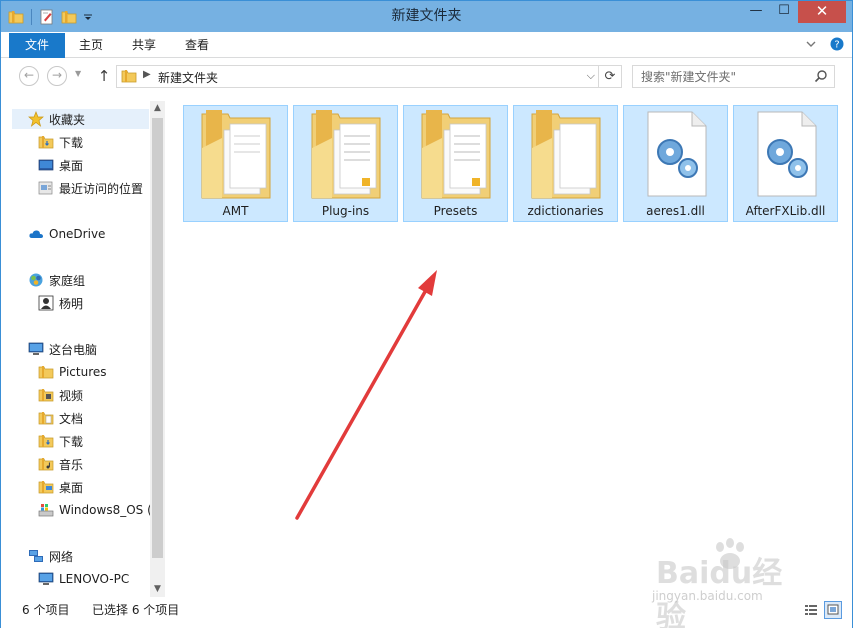 The width and height of the screenshot is (853, 628). I want to click on window-controls: — ☐ ✕, so click(794, 12).